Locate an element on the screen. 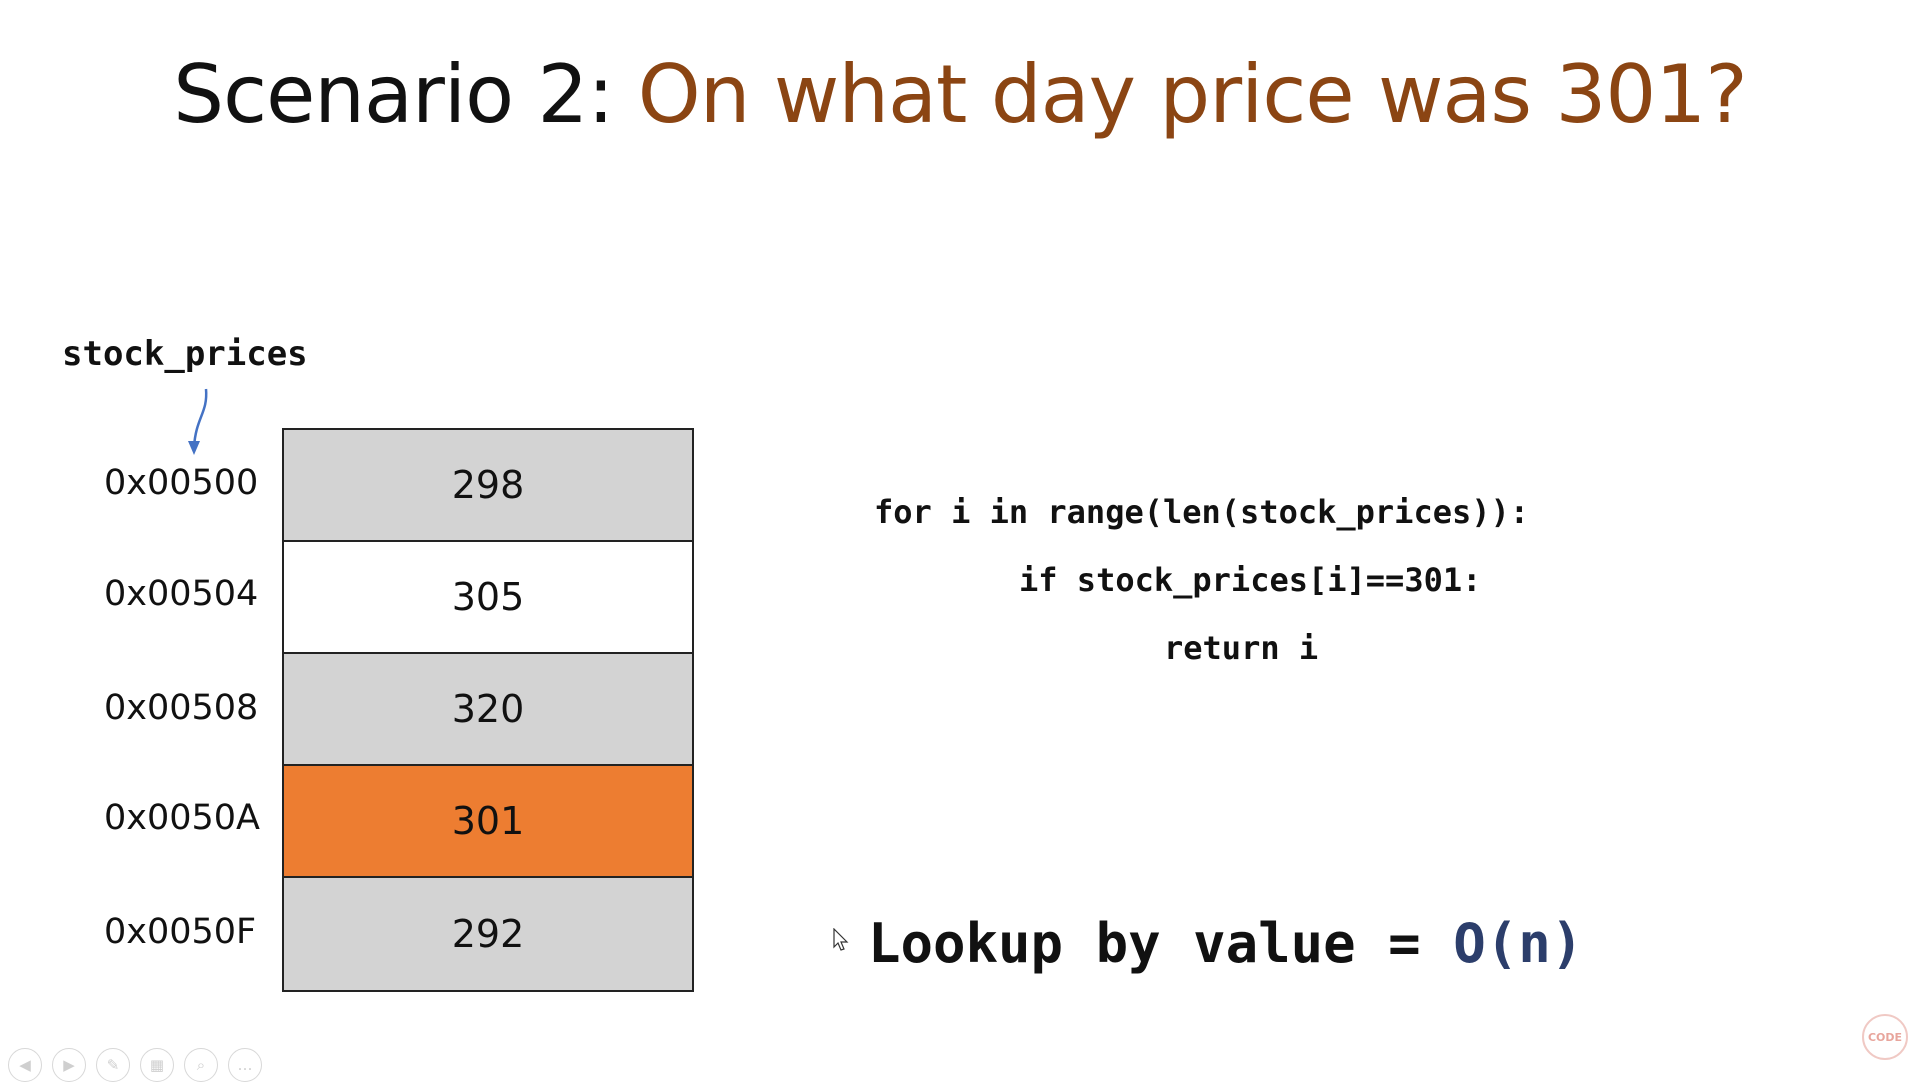  previous-icon: ◀ is located at coordinates (25, 1065).